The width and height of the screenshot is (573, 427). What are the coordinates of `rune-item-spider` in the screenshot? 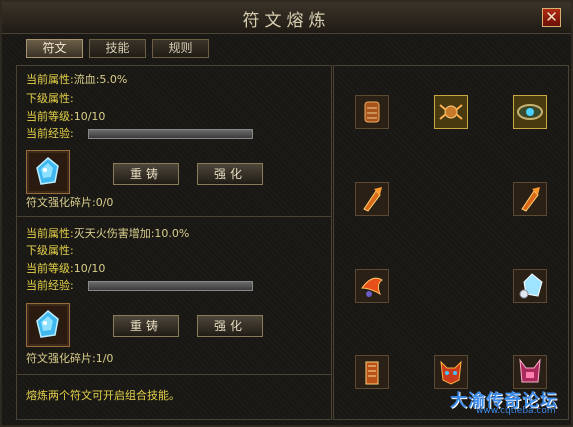 It's located at (451, 112).